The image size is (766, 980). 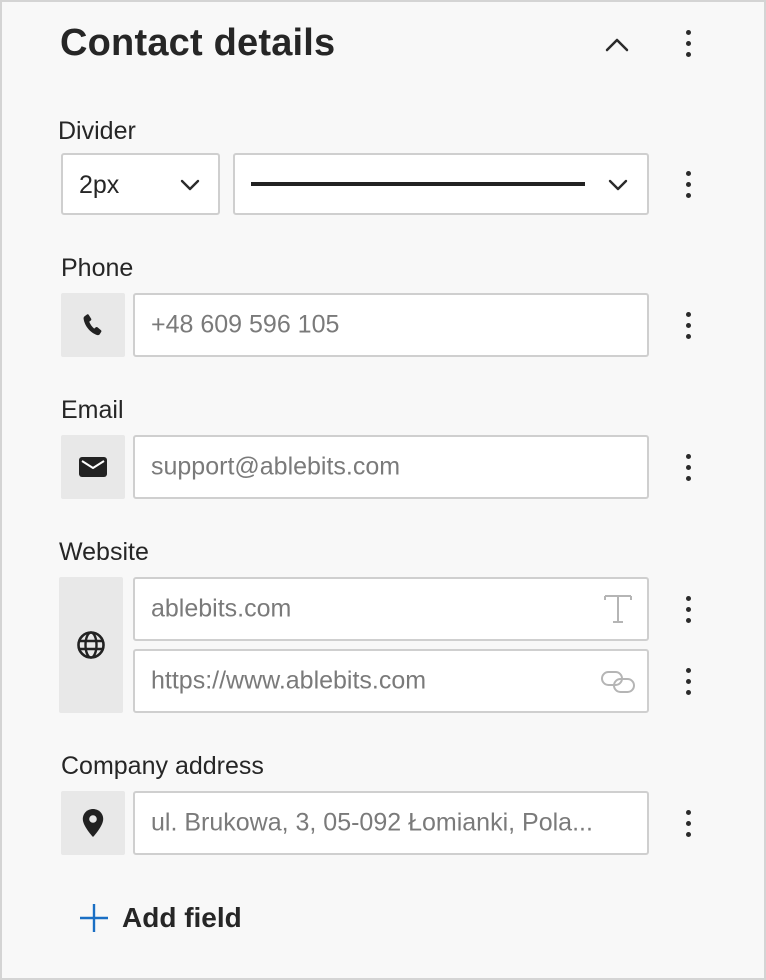 I want to click on globe-icon, so click(x=91, y=645).